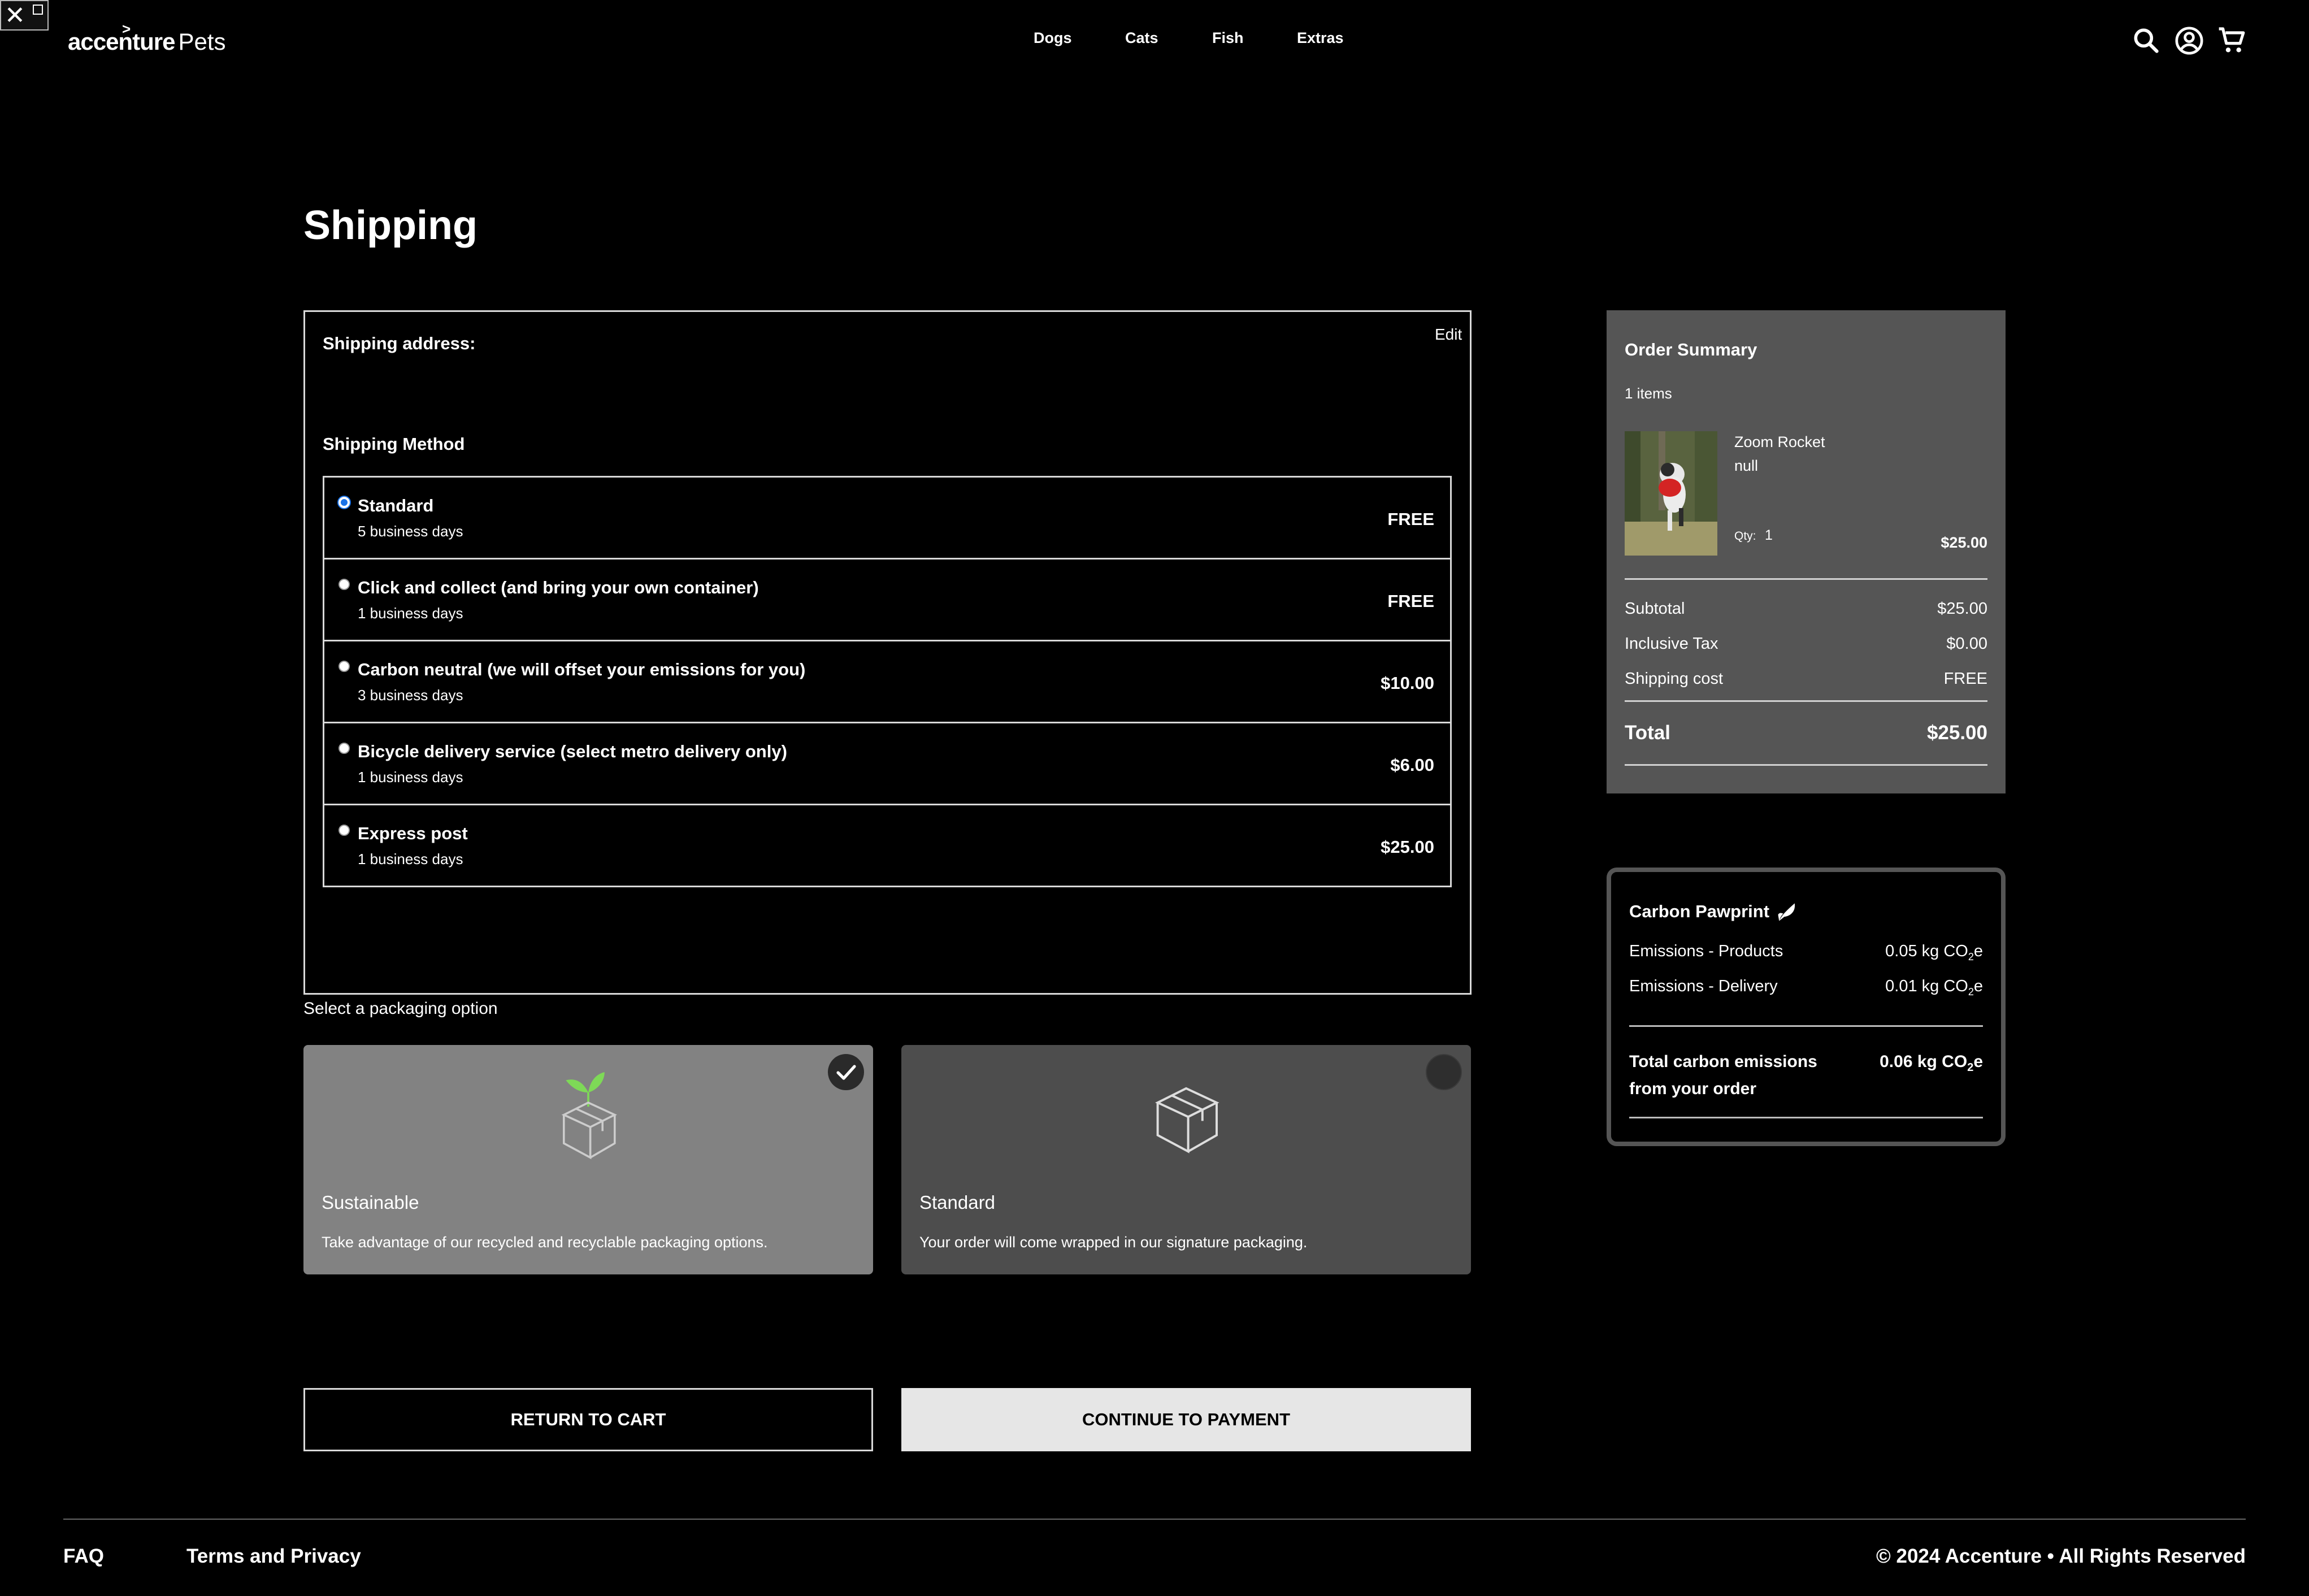  Describe the element at coordinates (1671, 644) in the screenshot. I see `tax-label: Inclusive Tax` at that location.